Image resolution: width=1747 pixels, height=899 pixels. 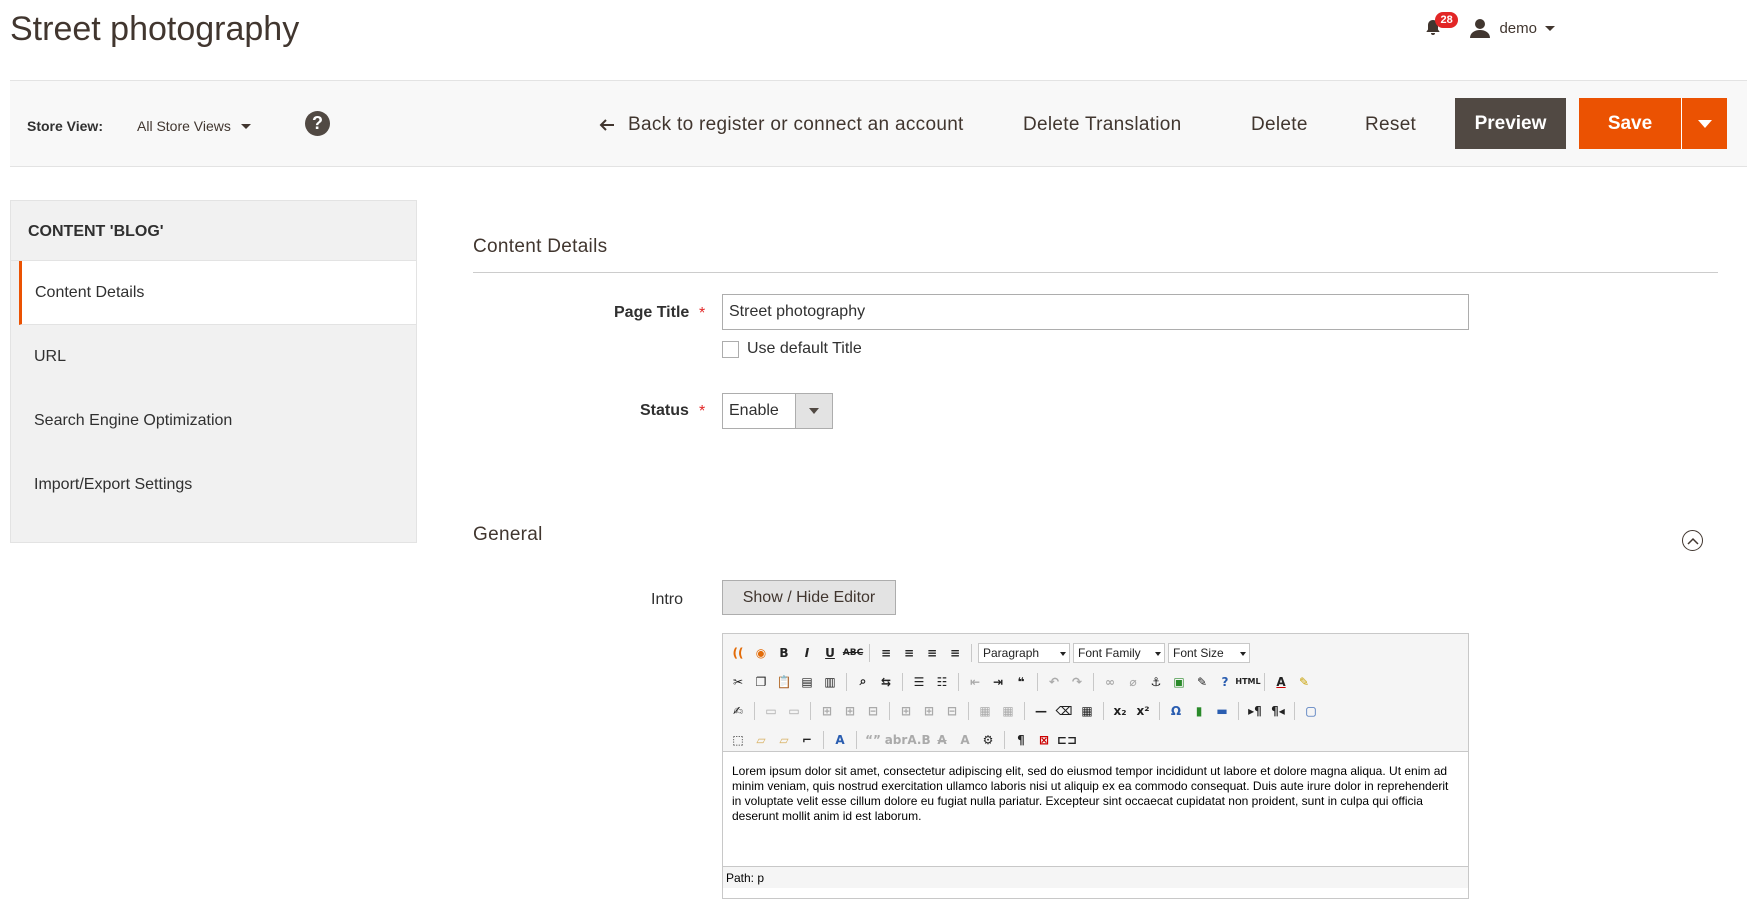 I want to click on font-size-select: Font Size, so click(x=1209, y=652).